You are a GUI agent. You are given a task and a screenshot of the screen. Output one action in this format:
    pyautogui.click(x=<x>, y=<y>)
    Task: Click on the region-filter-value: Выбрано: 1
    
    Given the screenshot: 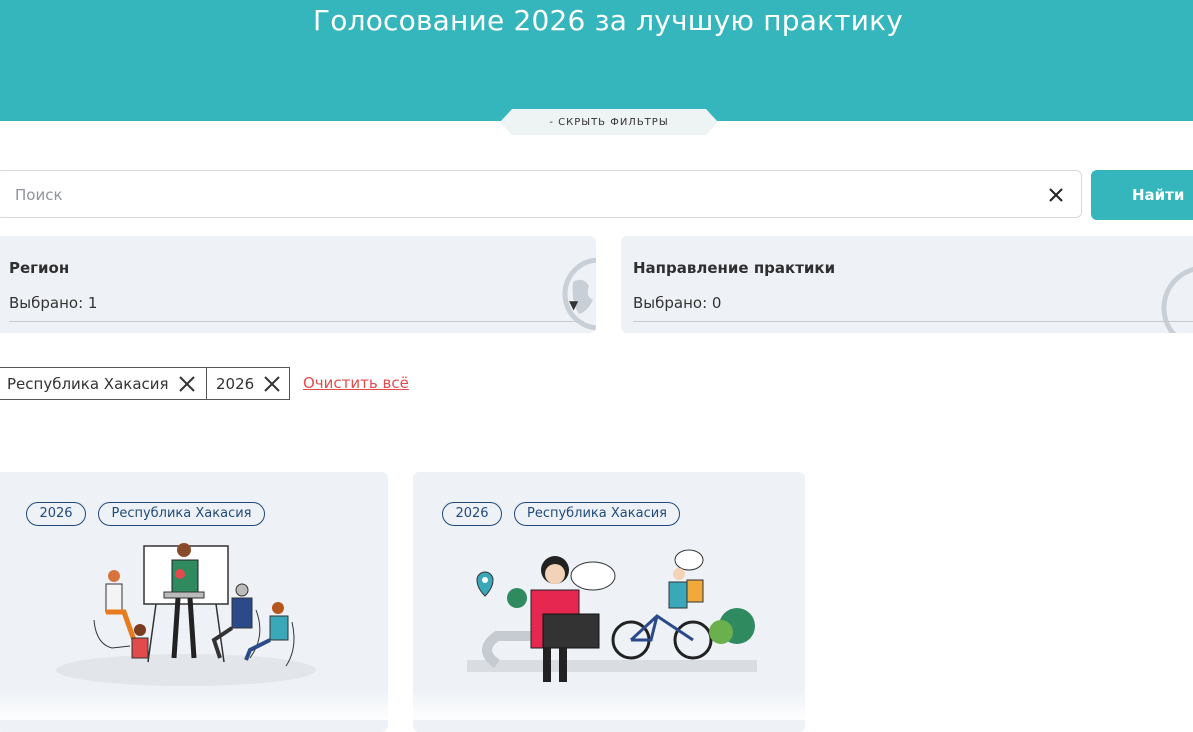 What is the action you would take?
    pyautogui.click(x=53, y=303)
    